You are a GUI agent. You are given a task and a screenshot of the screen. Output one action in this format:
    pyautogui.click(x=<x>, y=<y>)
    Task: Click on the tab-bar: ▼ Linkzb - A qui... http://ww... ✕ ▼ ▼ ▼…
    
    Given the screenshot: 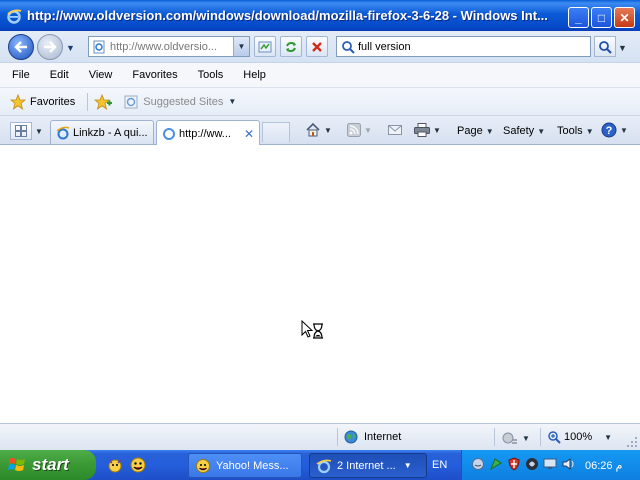 What is the action you would take?
    pyautogui.click(x=320, y=131)
    